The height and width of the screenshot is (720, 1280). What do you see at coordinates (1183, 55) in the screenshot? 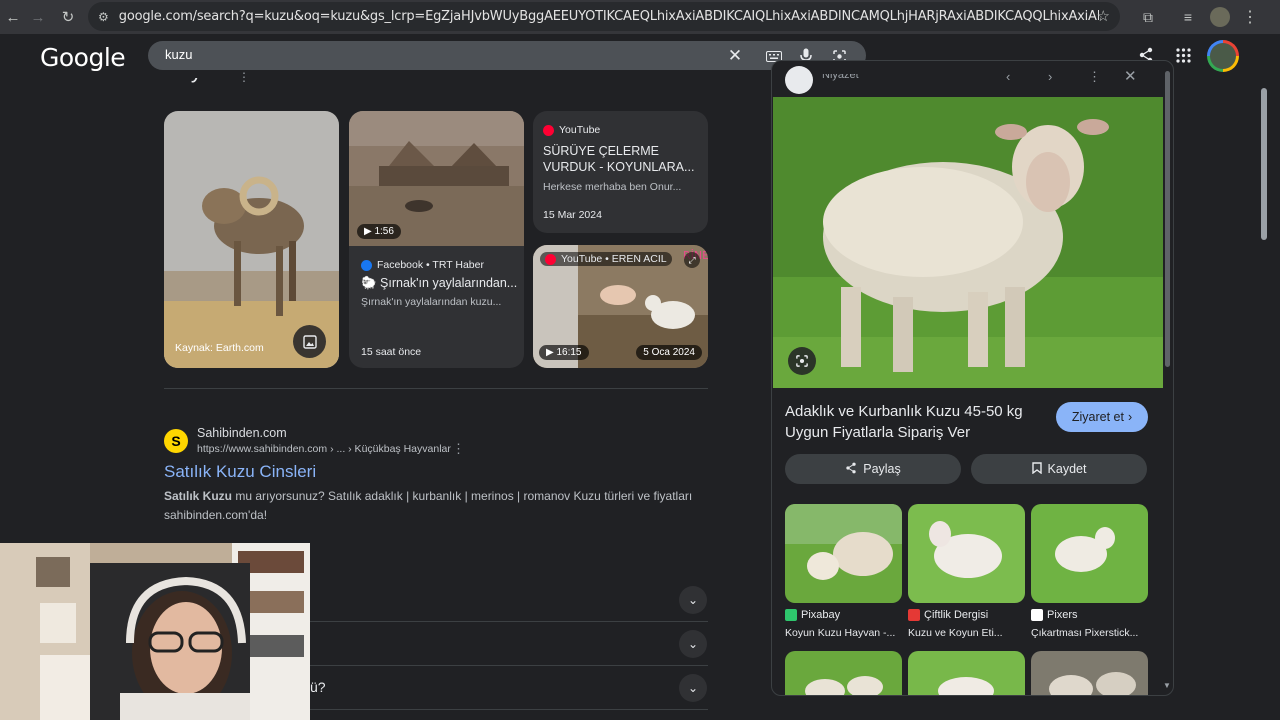
I see `apps-grid-icon` at bounding box center [1183, 55].